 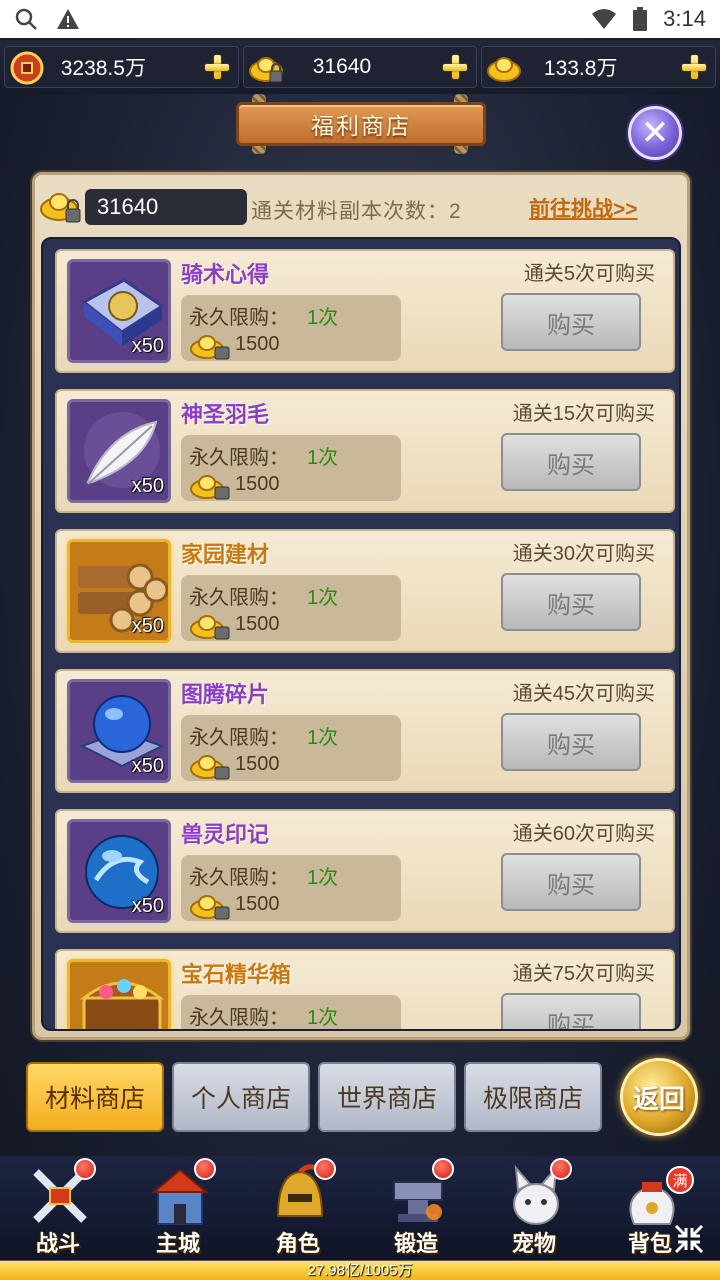 I want to click on nav-label: 锻造, so click(x=415, y=1243).